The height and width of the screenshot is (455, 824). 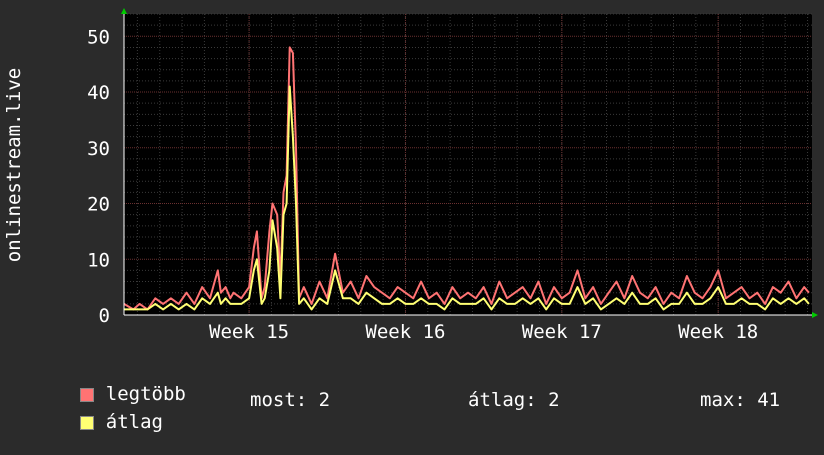 I want to click on stat-avg: átlag: 2, so click(x=514, y=400).